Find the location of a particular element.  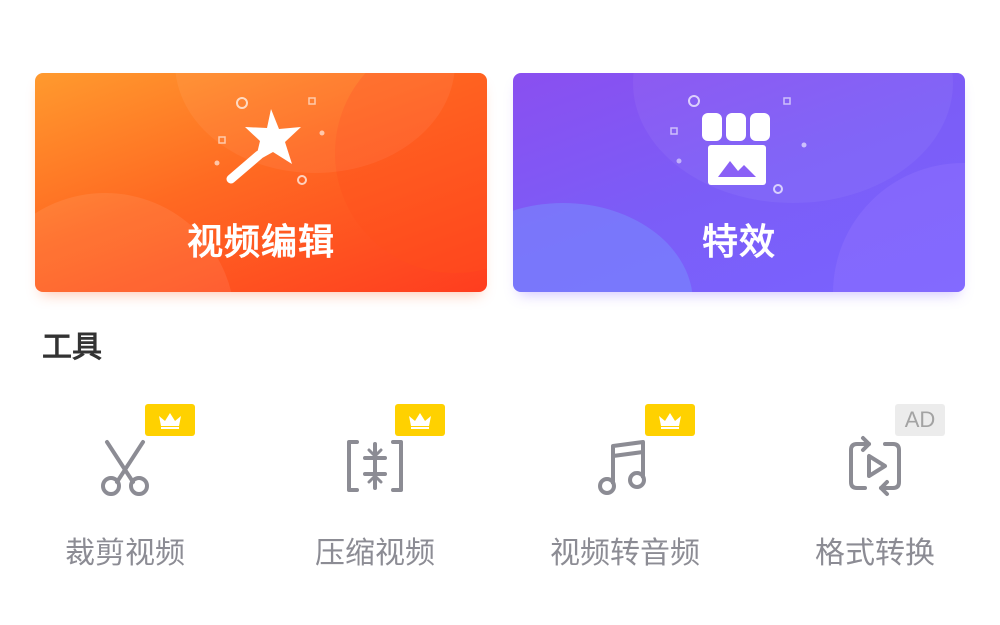

tool-video-to-audio: 视频转音频 is located at coordinates (625, 490).